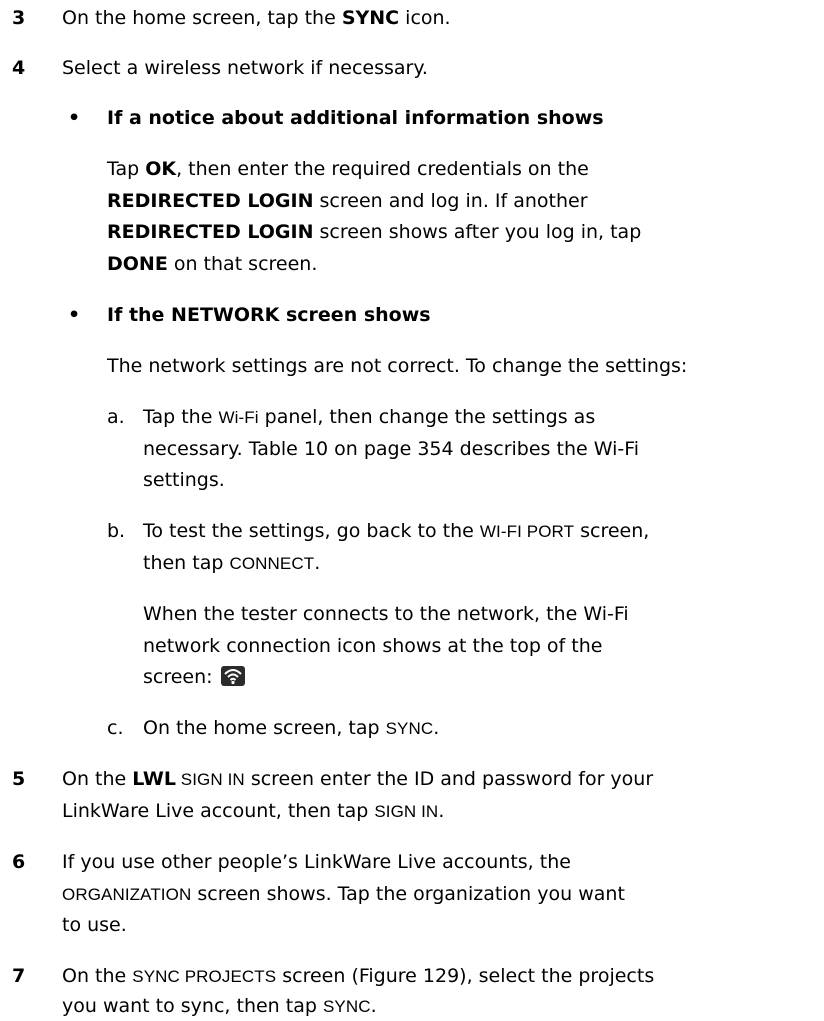 The image size is (824, 1021). What do you see at coordinates (19, 976) in the screenshot?
I see `step-number: 7` at bounding box center [19, 976].